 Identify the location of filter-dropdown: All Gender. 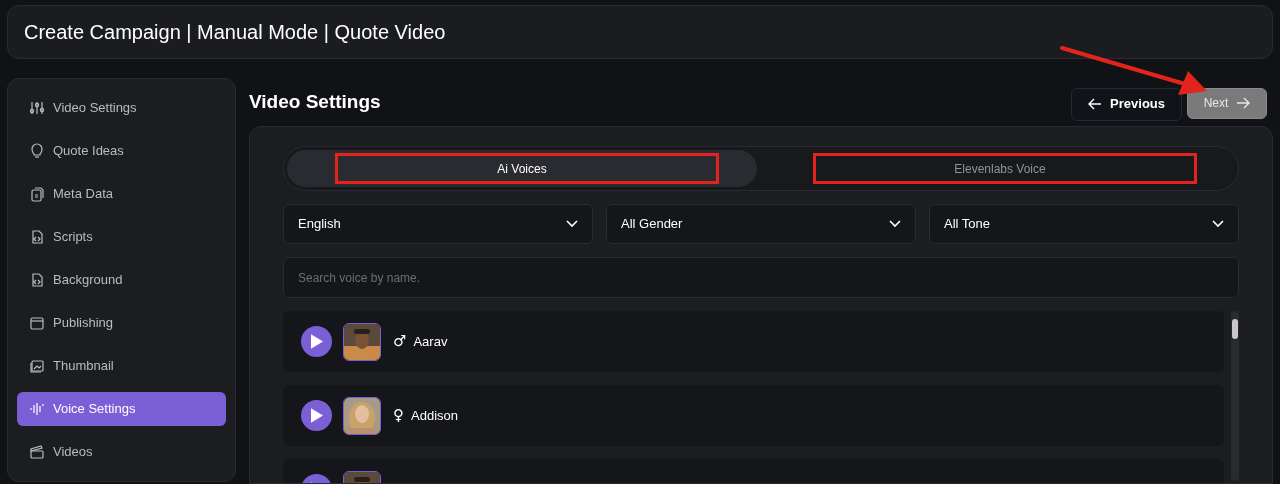
(761, 224).